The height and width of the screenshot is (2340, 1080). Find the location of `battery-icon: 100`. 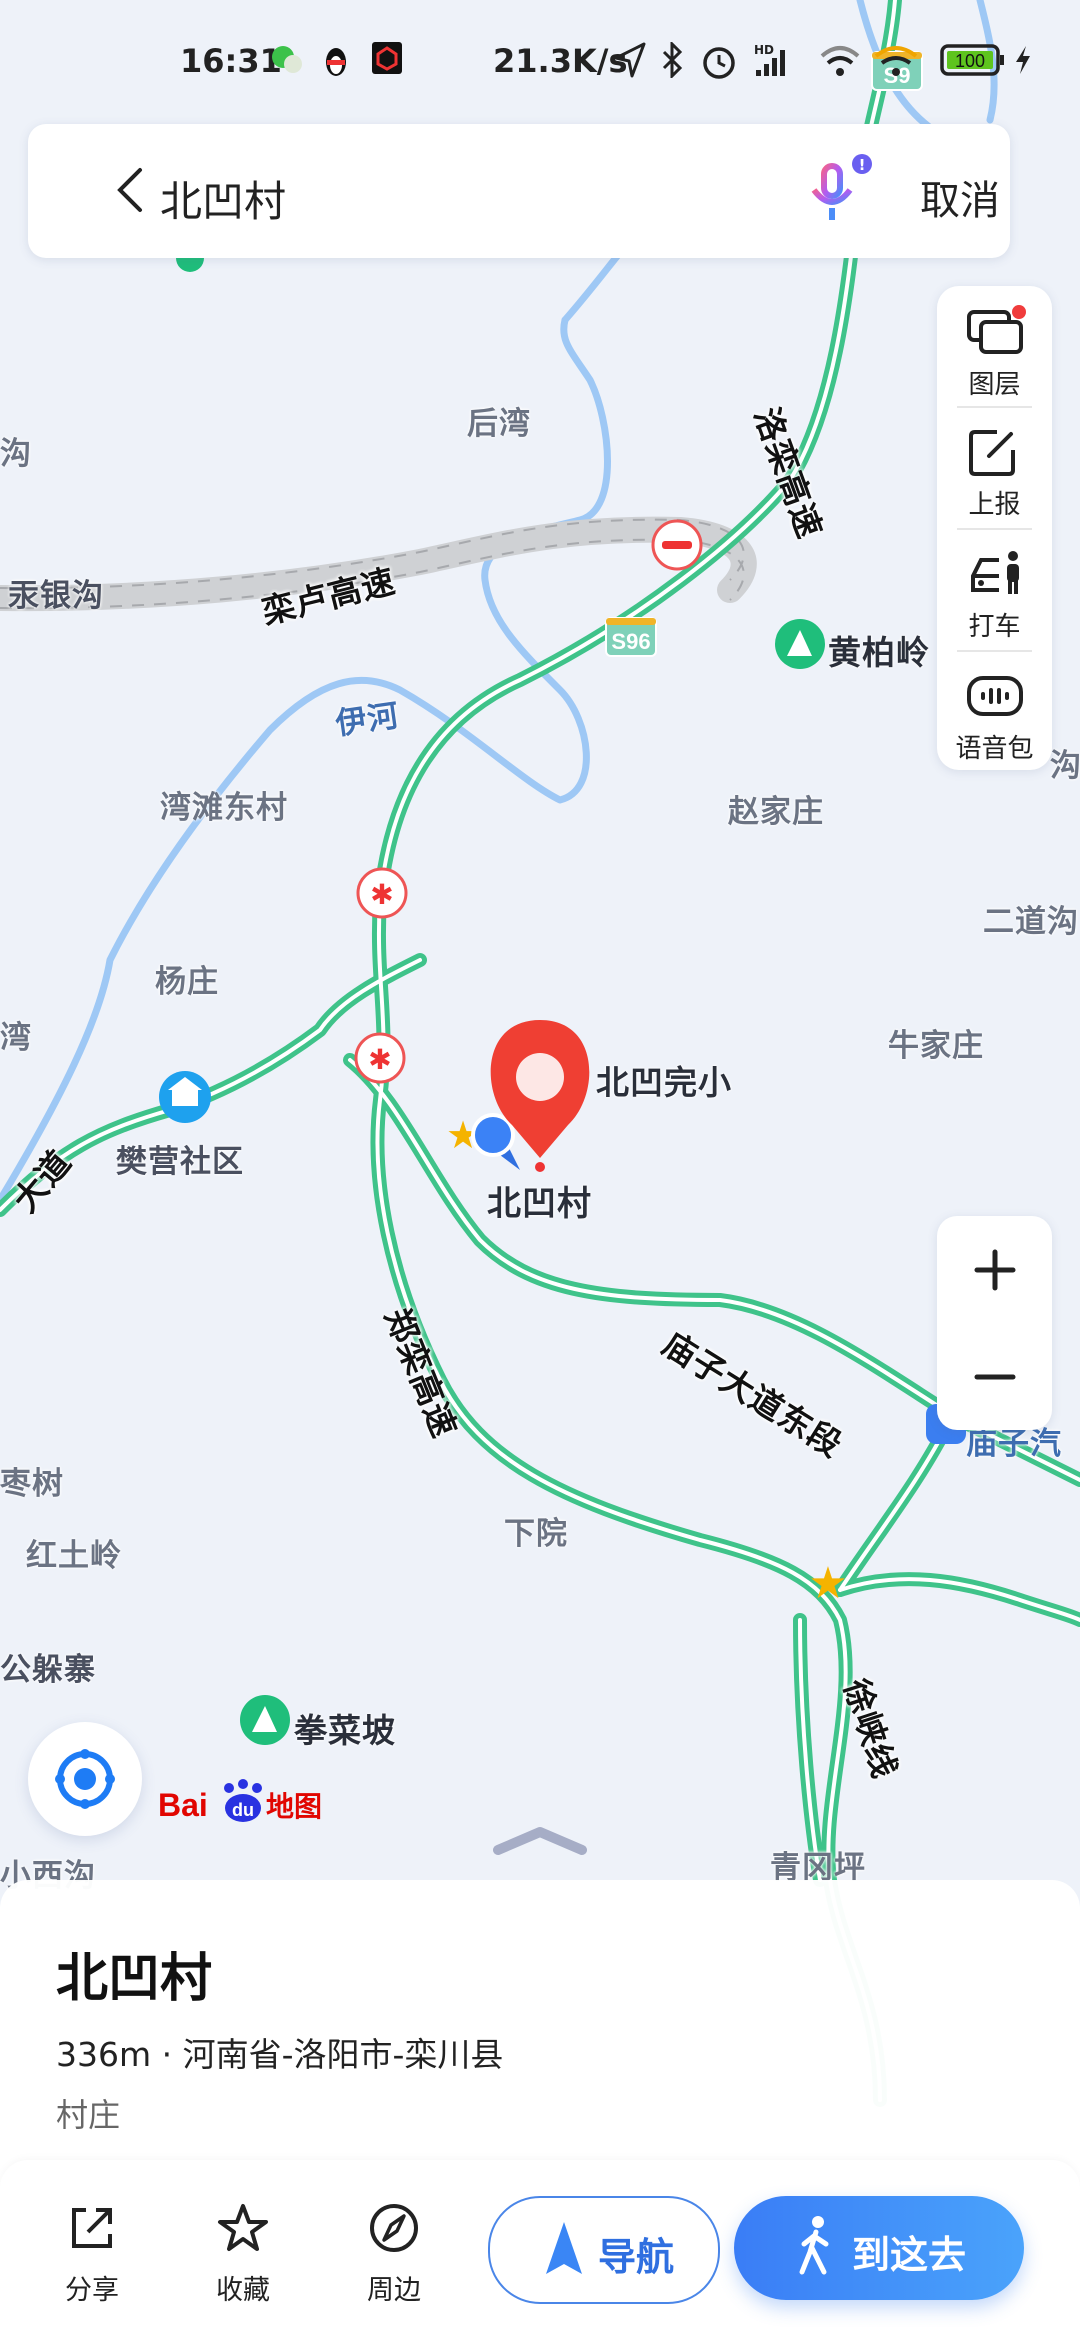

battery-icon: 100 is located at coordinates (973, 64).